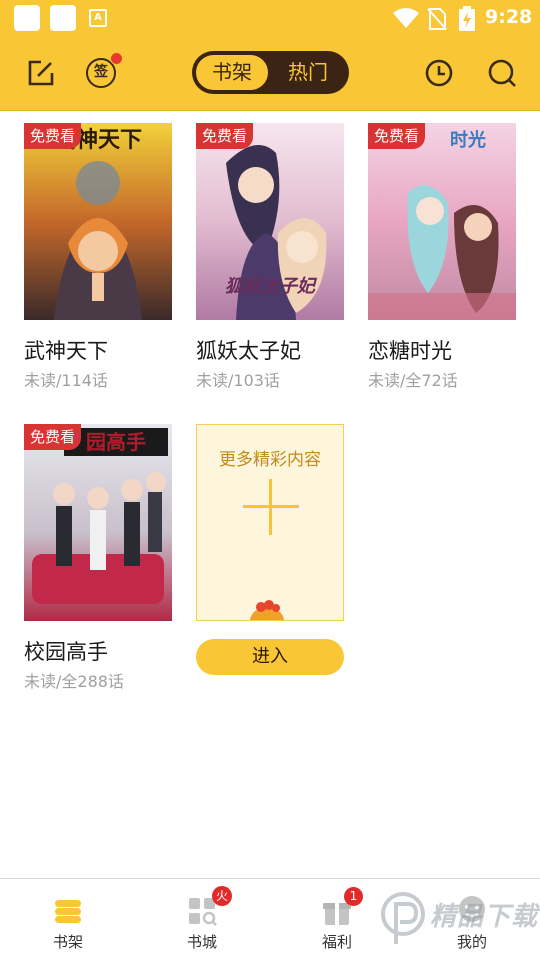 The image size is (540, 960). I want to click on cover-title: 狐妖太子妃, so click(270, 286).